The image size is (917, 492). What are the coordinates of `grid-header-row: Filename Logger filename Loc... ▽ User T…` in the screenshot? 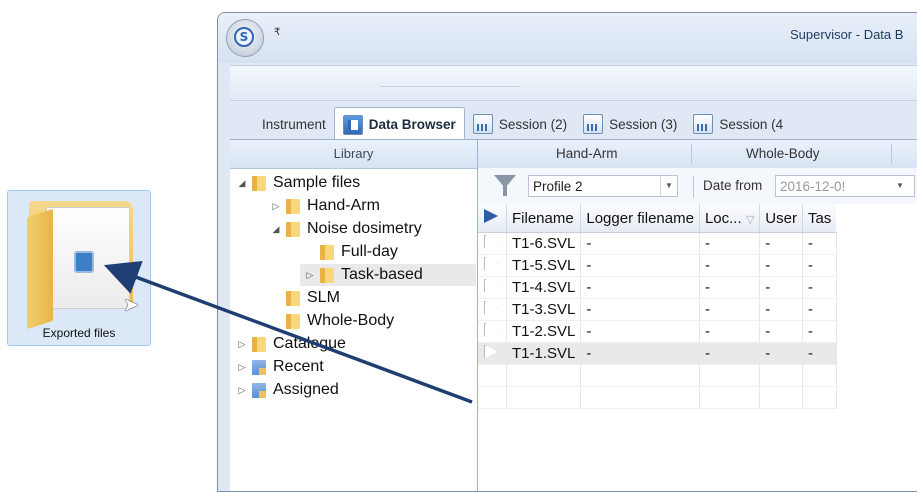 It's located at (657, 218).